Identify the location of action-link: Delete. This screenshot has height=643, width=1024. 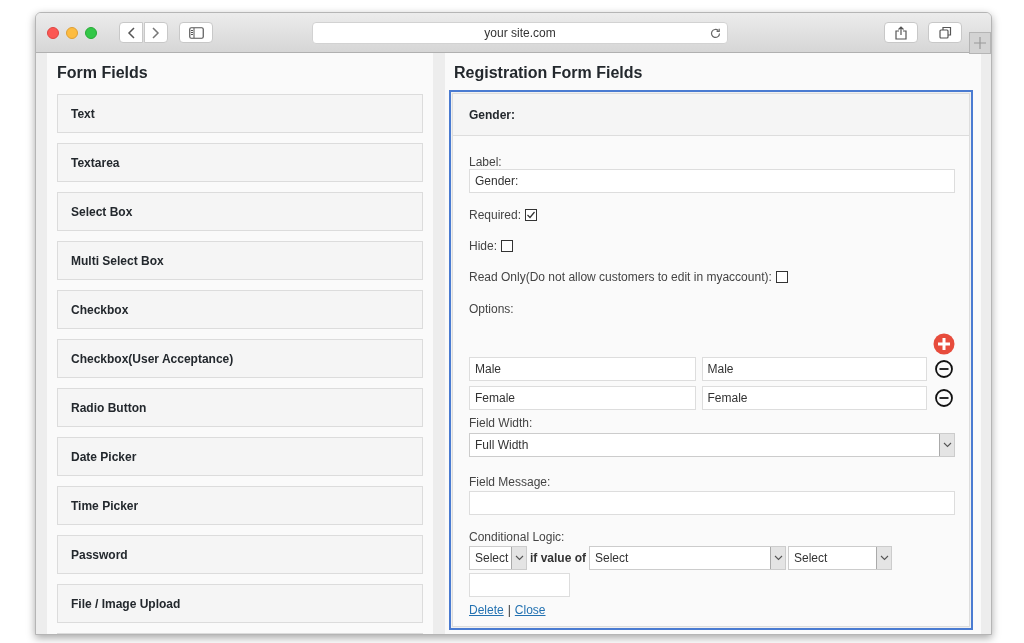
(486, 610).